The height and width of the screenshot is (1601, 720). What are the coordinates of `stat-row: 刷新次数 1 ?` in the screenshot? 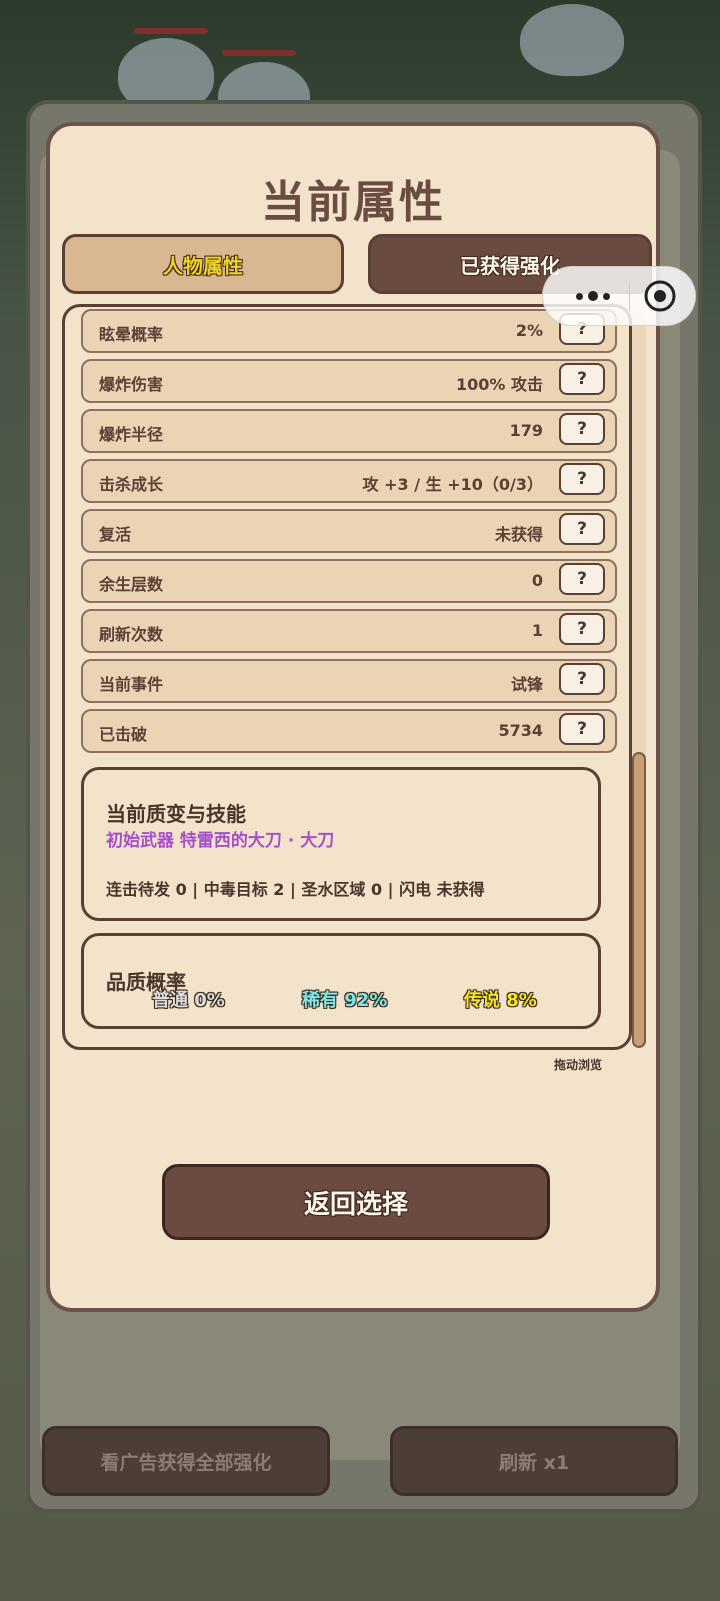 It's located at (349, 631).